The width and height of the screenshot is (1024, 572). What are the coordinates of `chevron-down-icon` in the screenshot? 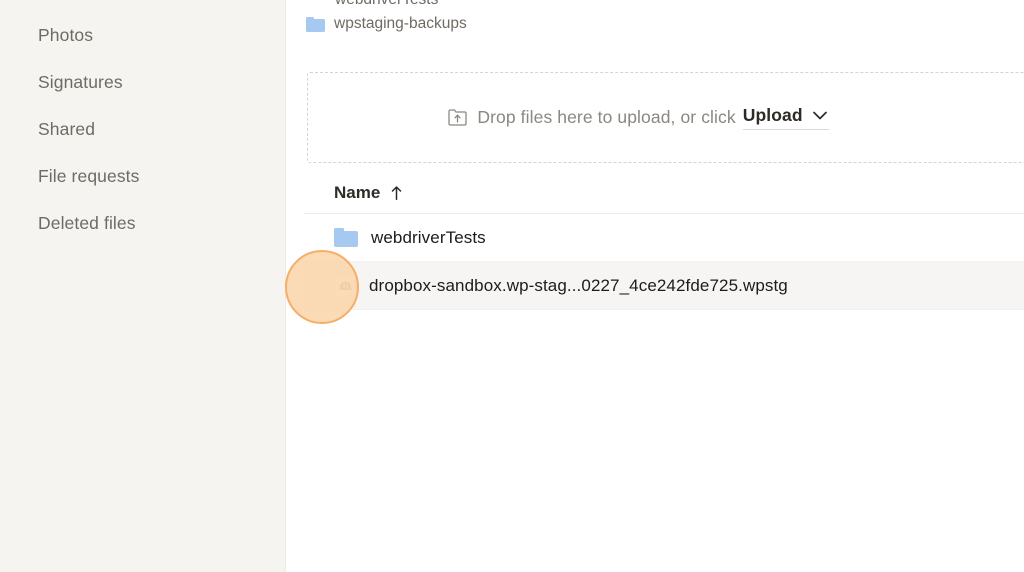 It's located at (819, 115).